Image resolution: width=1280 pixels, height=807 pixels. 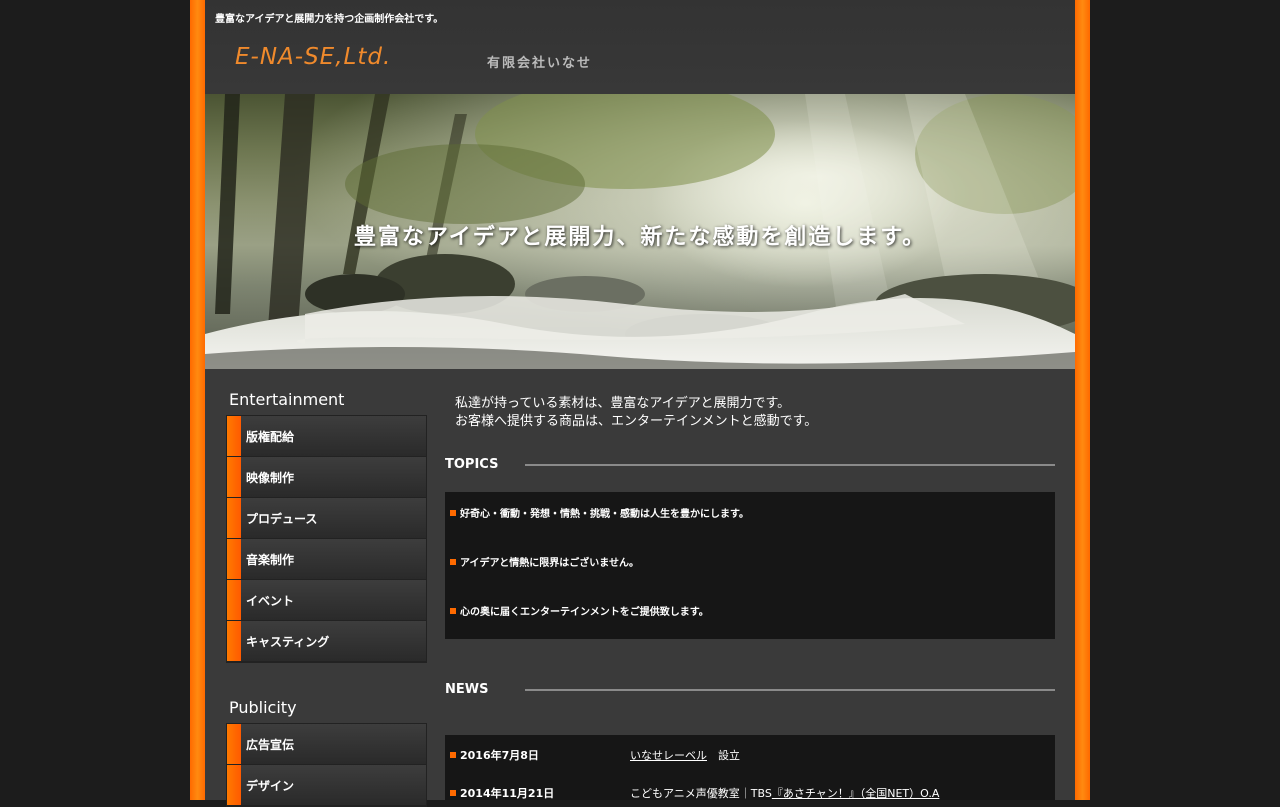 What do you see at coordinates (790, 465) in the screenshot?
I see `topics-divider` at bounding box center [790, 465].